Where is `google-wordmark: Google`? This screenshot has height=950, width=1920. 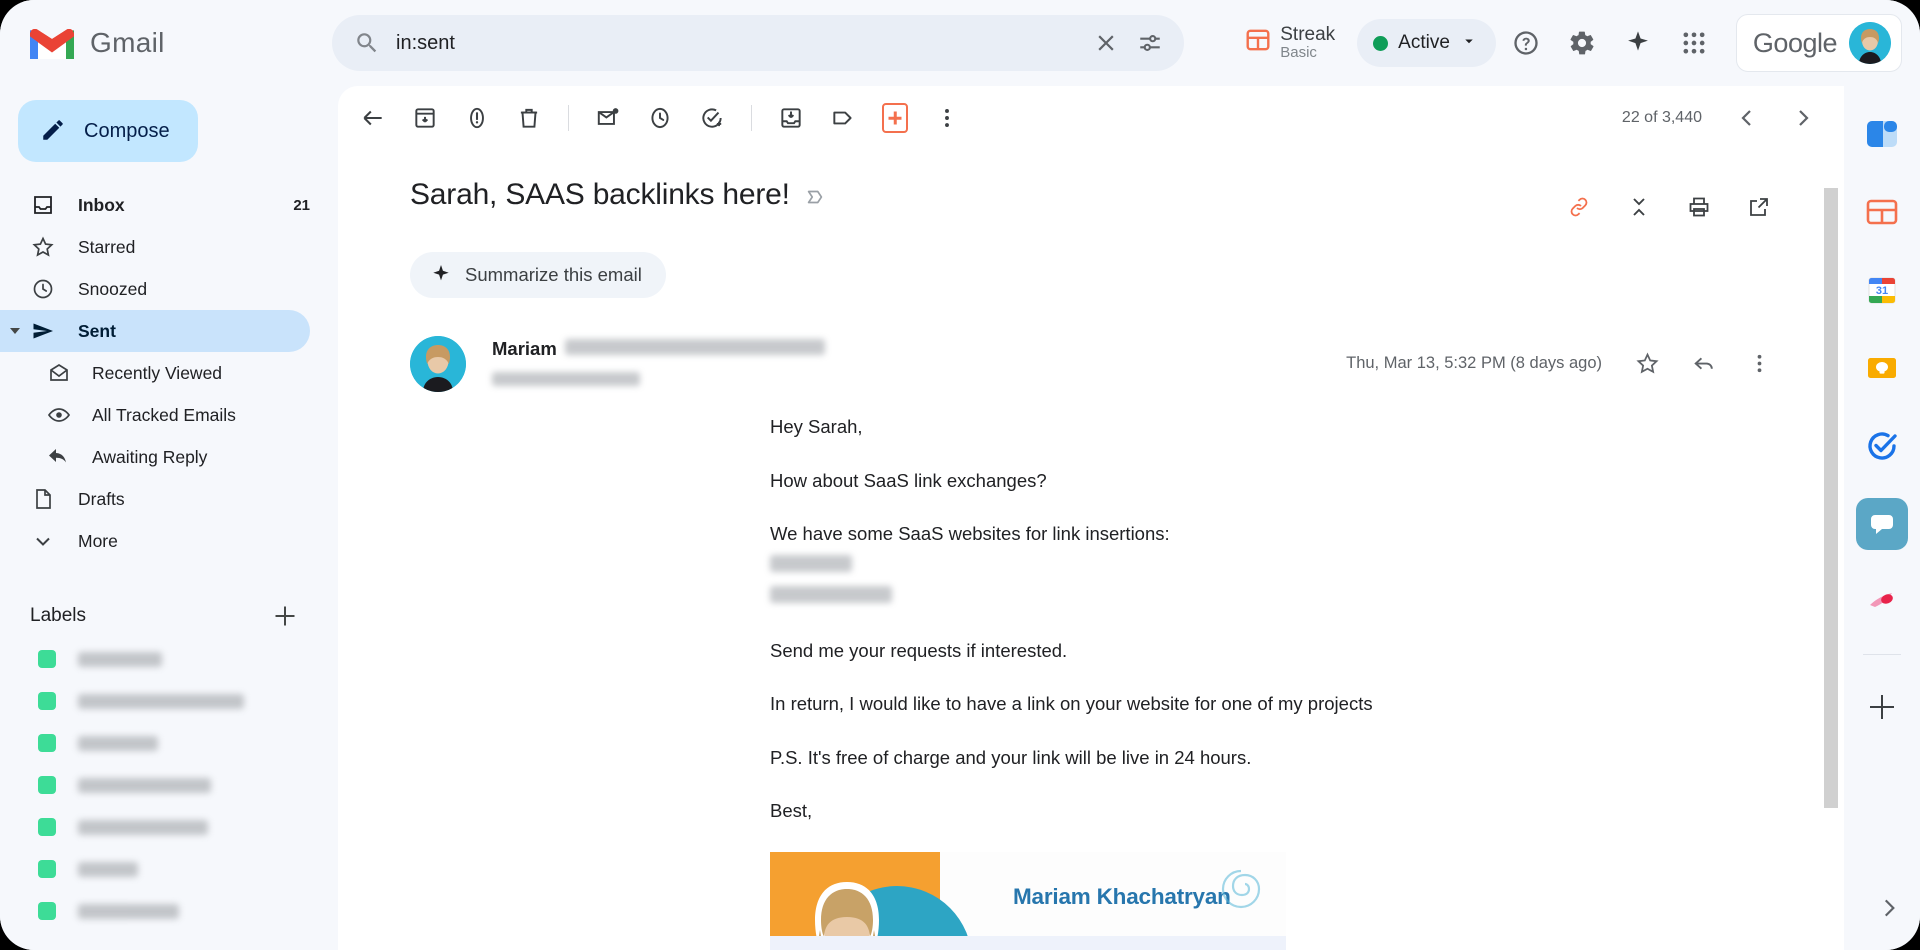 google-wordmark: Google is located at coordinates (1795, 42).